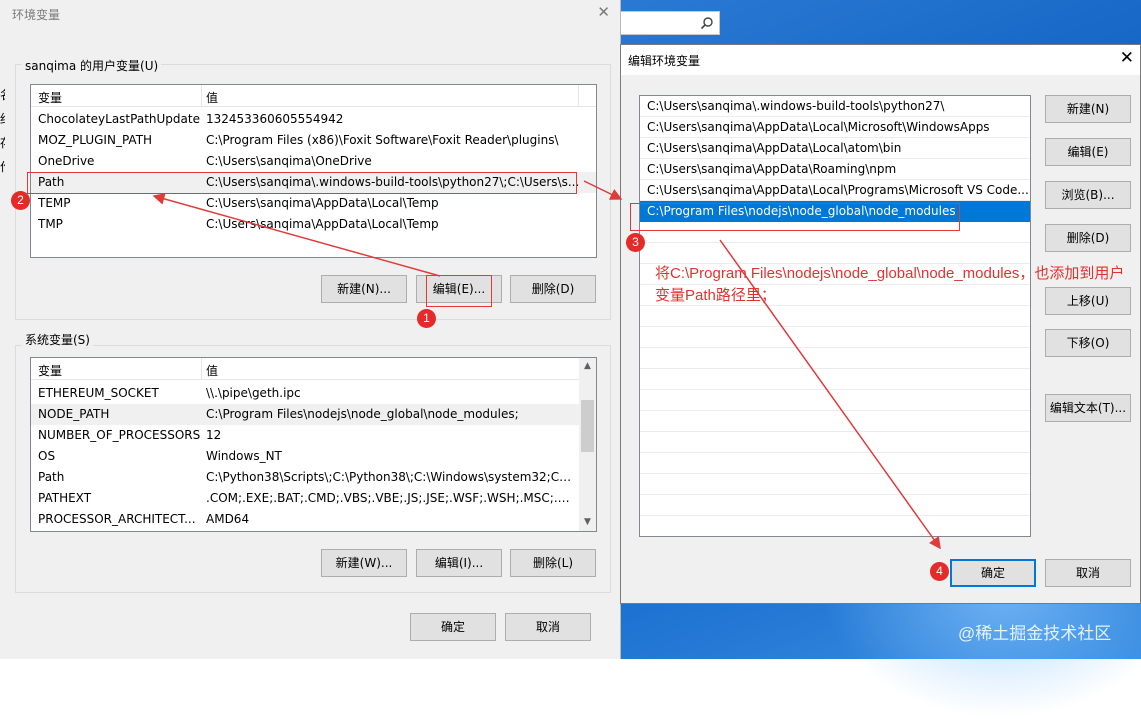  I want to click on table-row: NUMBER_OF_PROCESSORS 12, so click(306, 435).